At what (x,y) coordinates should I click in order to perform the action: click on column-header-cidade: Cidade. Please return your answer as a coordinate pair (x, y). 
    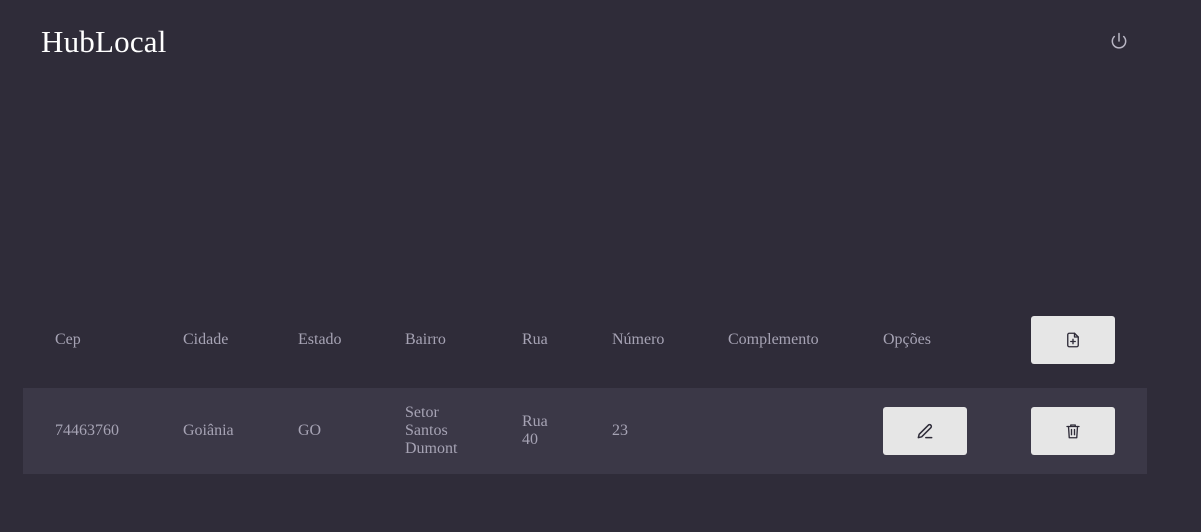
    Looking at the image, I should click on (206, 339).